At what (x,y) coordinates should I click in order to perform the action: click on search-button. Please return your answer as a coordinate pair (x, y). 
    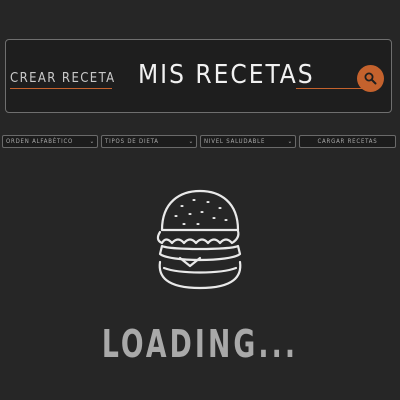
    Looking at the image, I should click on (370, 78).